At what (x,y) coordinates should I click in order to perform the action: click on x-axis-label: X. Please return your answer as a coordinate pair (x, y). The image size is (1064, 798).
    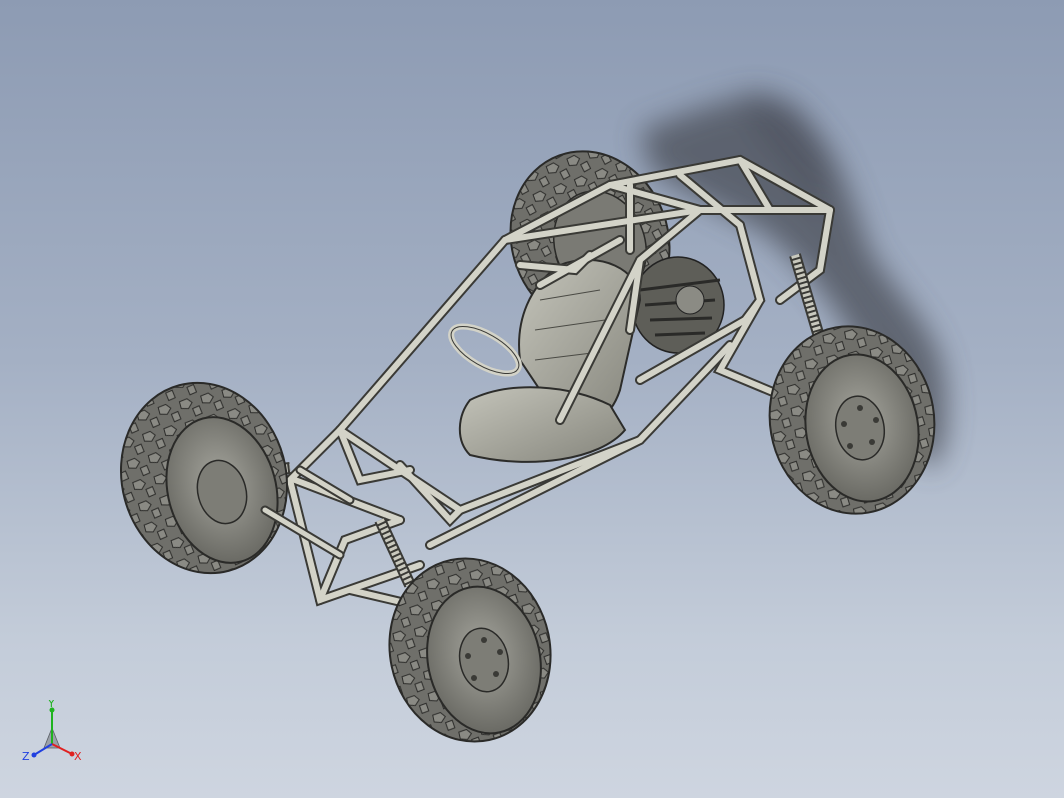
    Looking at the image, I should click on (78, 756).